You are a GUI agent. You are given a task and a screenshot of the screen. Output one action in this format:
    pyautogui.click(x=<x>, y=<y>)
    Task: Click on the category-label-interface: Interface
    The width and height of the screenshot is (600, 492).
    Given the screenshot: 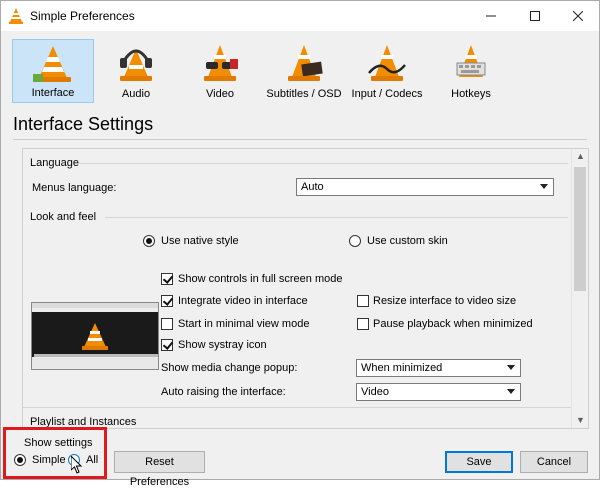 What is the action you would take?
    pyautogui.click(x=53, y=93)
    